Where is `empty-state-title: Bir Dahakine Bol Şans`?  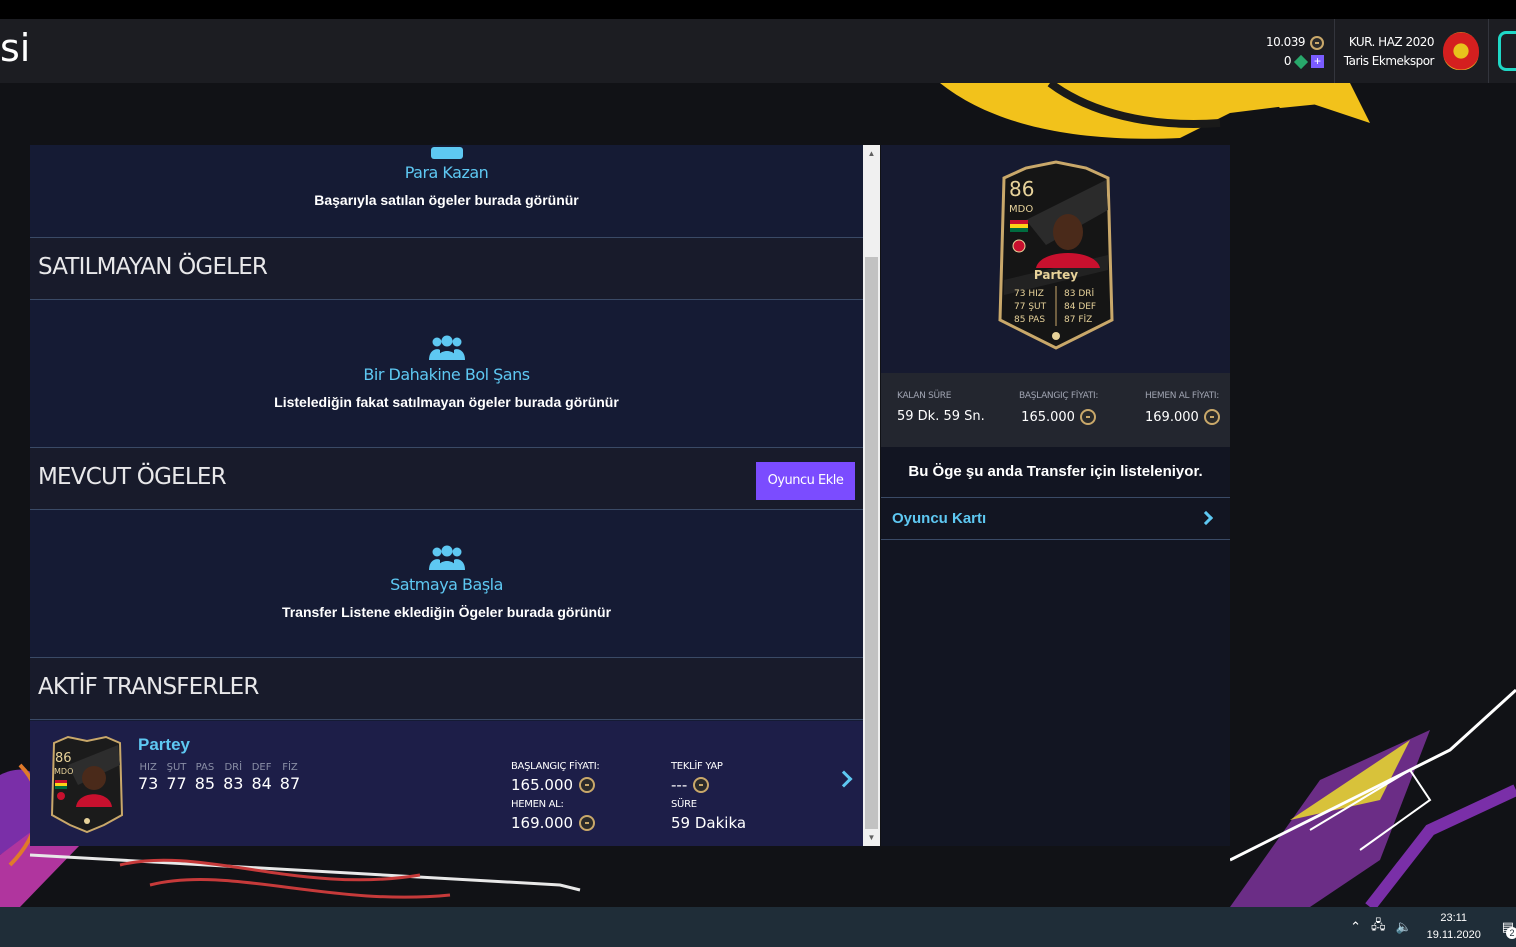 empty-state-title: Bir Dahakine Bol Şans is located at coordinates (446, 374).